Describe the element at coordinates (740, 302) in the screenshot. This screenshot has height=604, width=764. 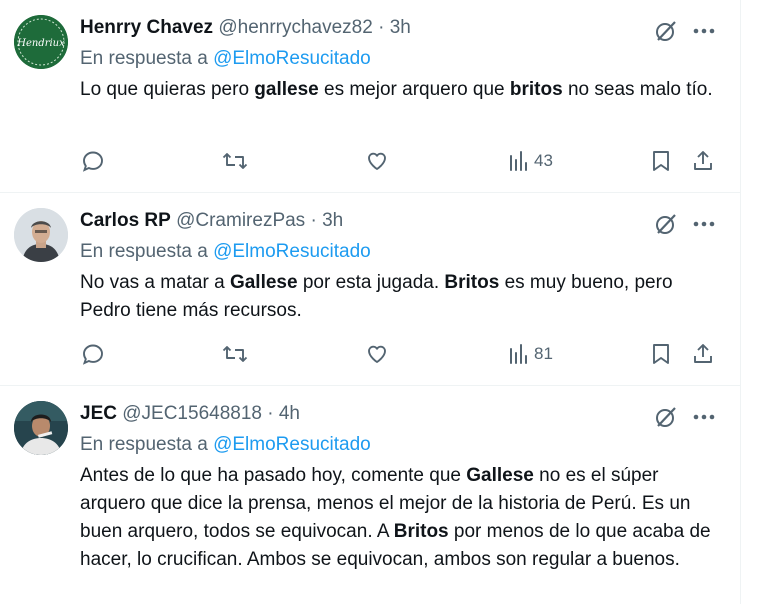
I see `timeline-divider` at that location.